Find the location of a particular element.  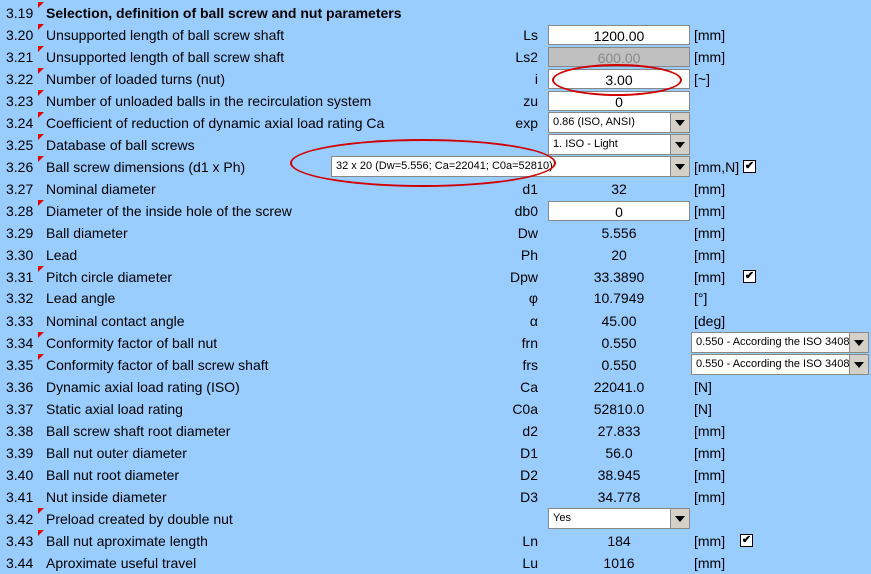

reduction-coefficient-select: 0.86 (ISO, ANSI) is located at coordinates (619, 122).